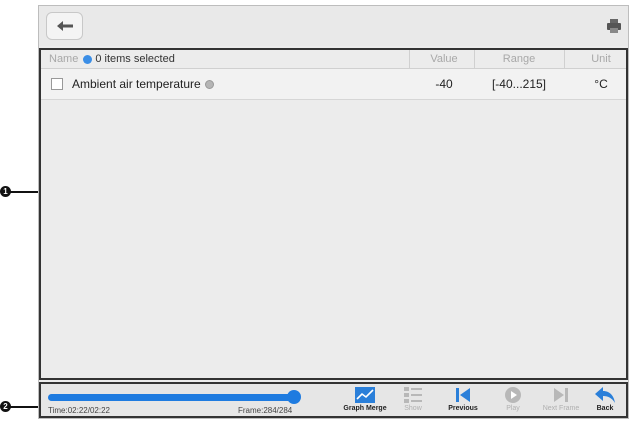 The image size is (632, 422). What do you see at coordinates (601, 84) in the screenshot?
I see `parameter-unit: °C` at bounding box center [601, 84].